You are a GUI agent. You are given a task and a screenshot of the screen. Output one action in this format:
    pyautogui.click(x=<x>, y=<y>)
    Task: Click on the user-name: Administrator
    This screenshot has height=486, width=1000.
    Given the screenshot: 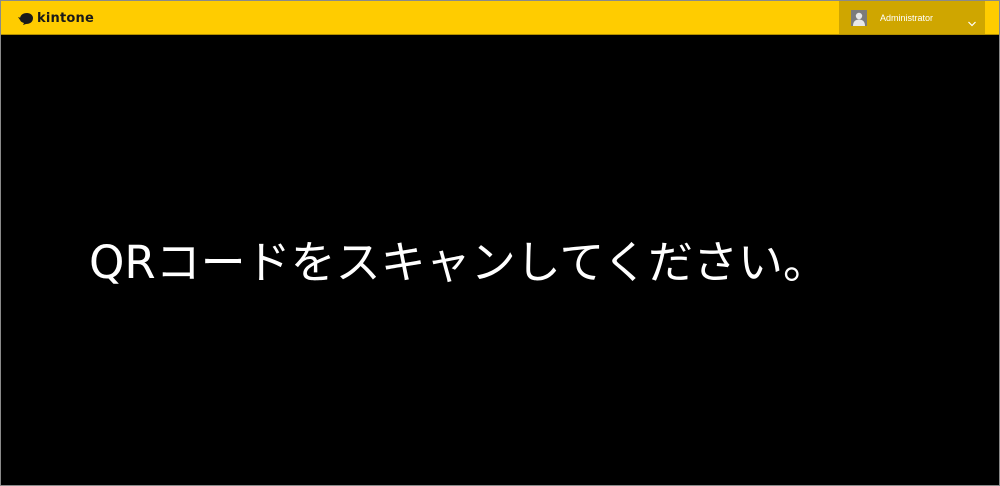 What is the action you would take?
    pyautogui.click(x=907, y=17)
    